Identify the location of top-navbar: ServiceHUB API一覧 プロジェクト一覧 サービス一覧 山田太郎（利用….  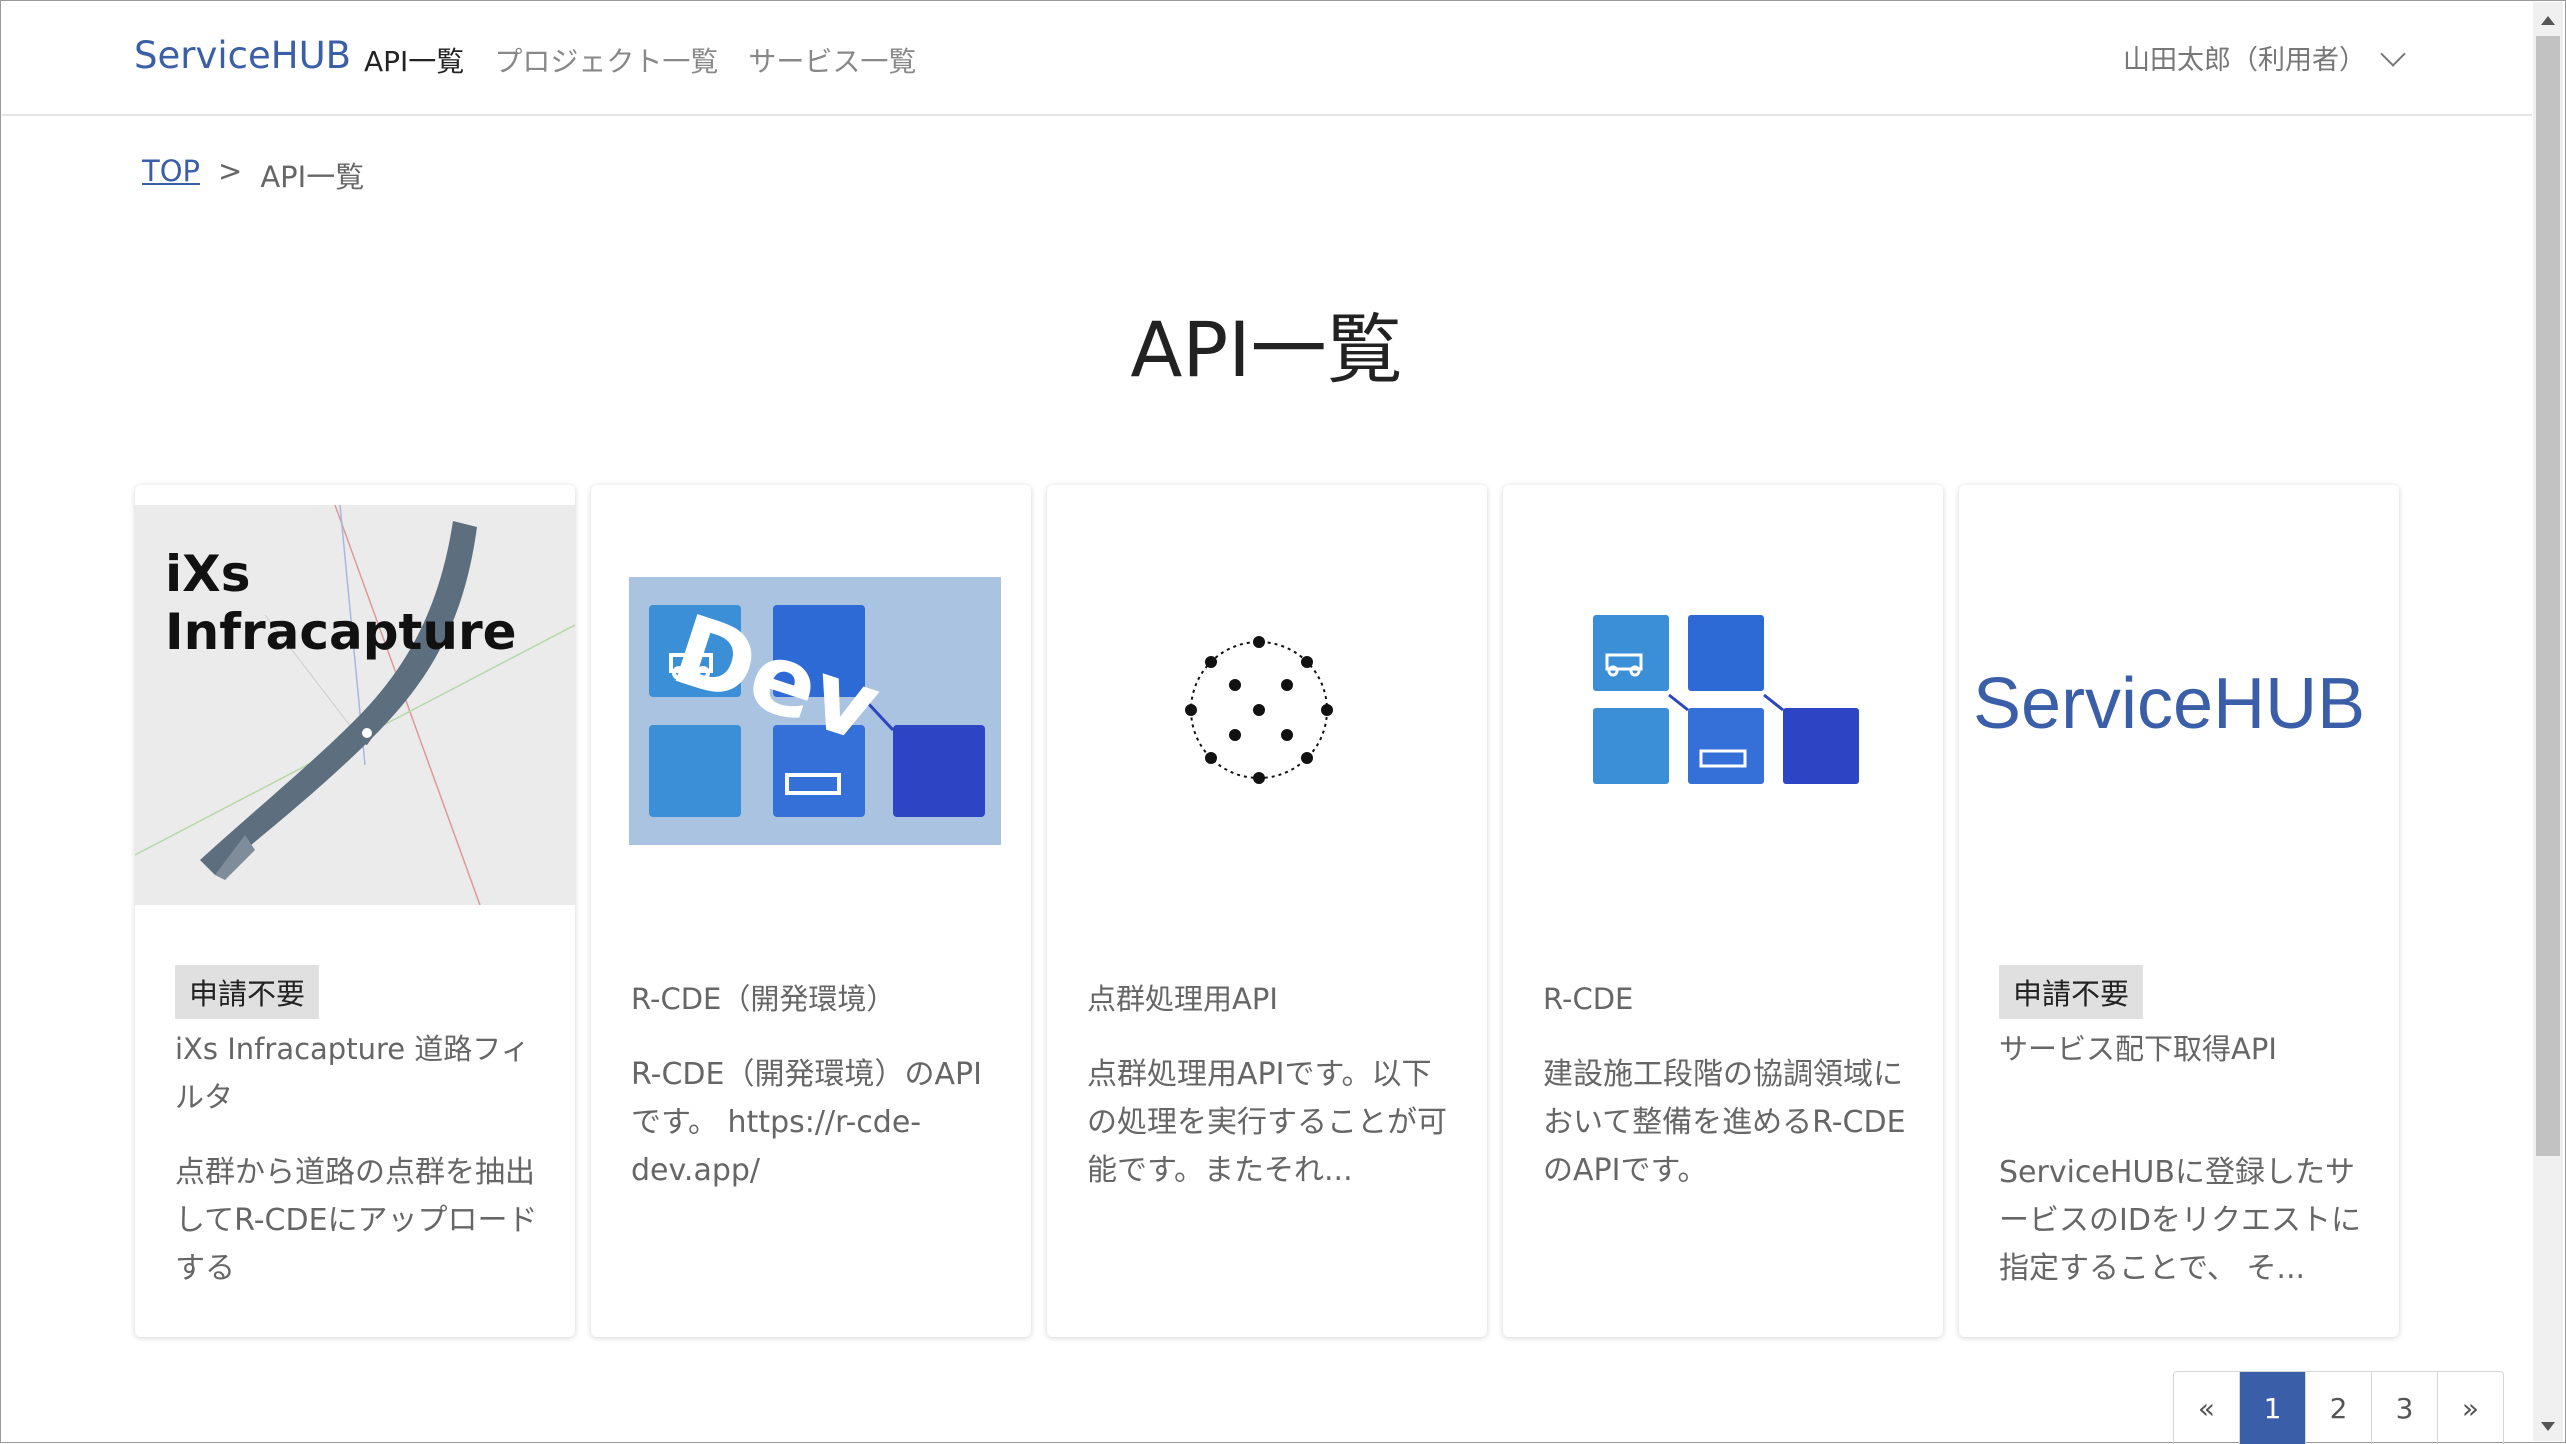
(1267, 59).